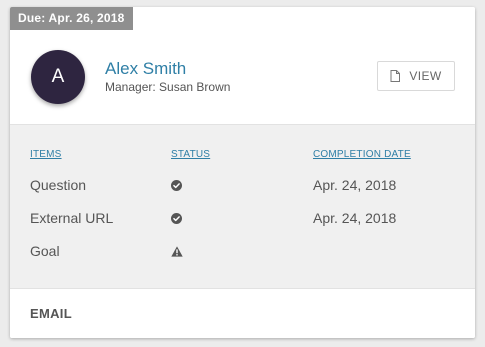 This screenshot has height=347, width=485. I want to click on avatar: A, so click(58, 77).